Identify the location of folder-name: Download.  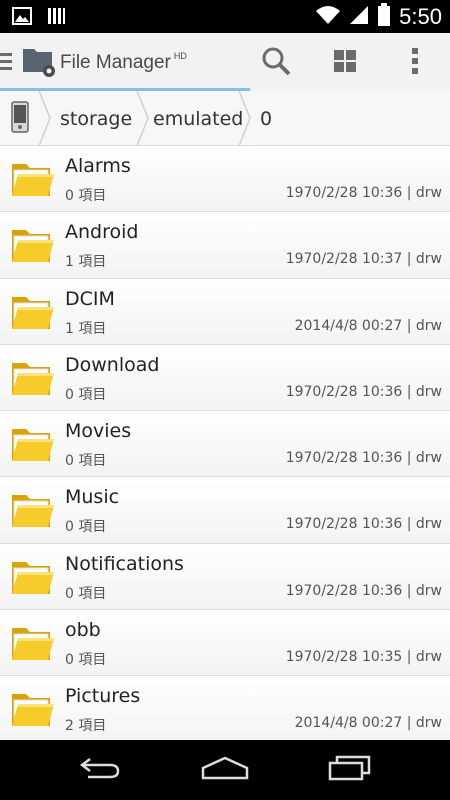
(112, 364).